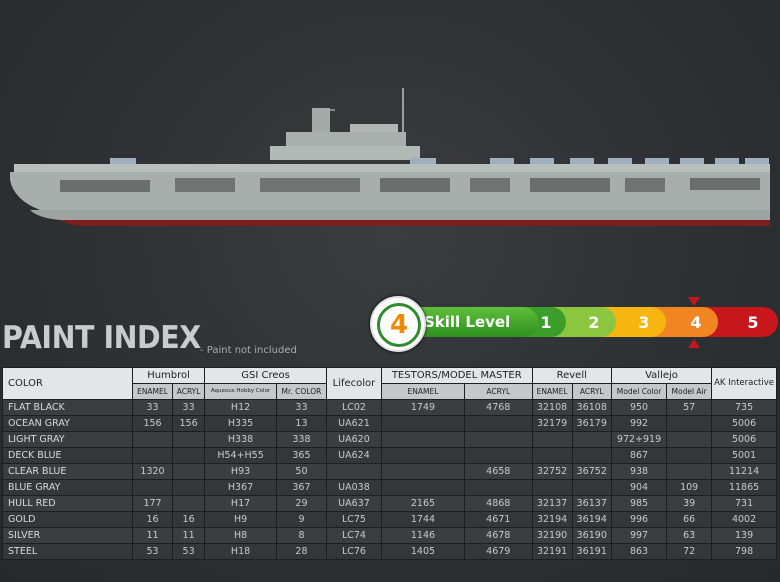  What do you see at coordinates (639, 407) in the screenshot?
I see `table-cell: 950` at bounding box center [639, 407].